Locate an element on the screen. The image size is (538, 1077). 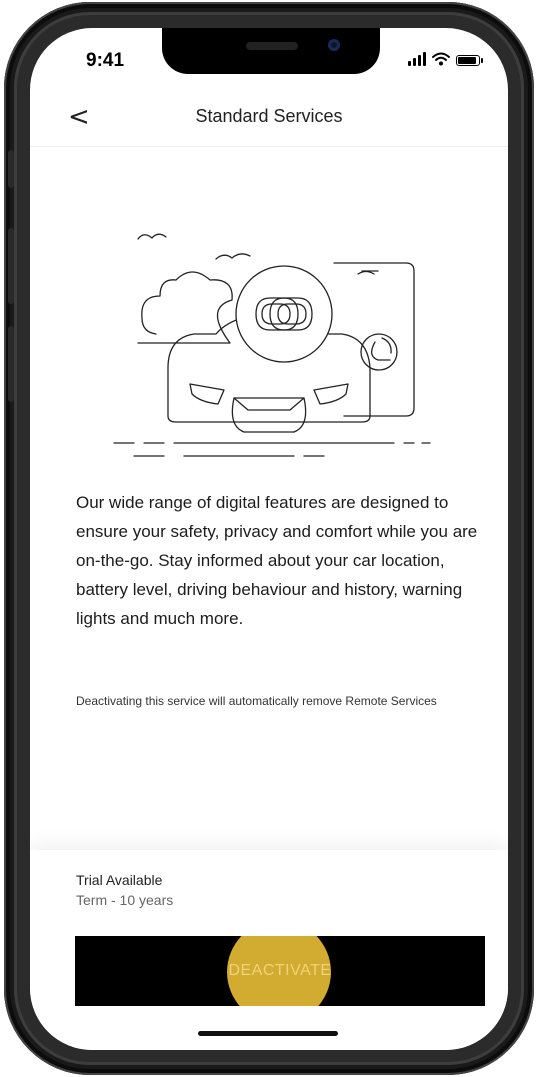
page-title: Standard Services is located at coordinates (269, 116).